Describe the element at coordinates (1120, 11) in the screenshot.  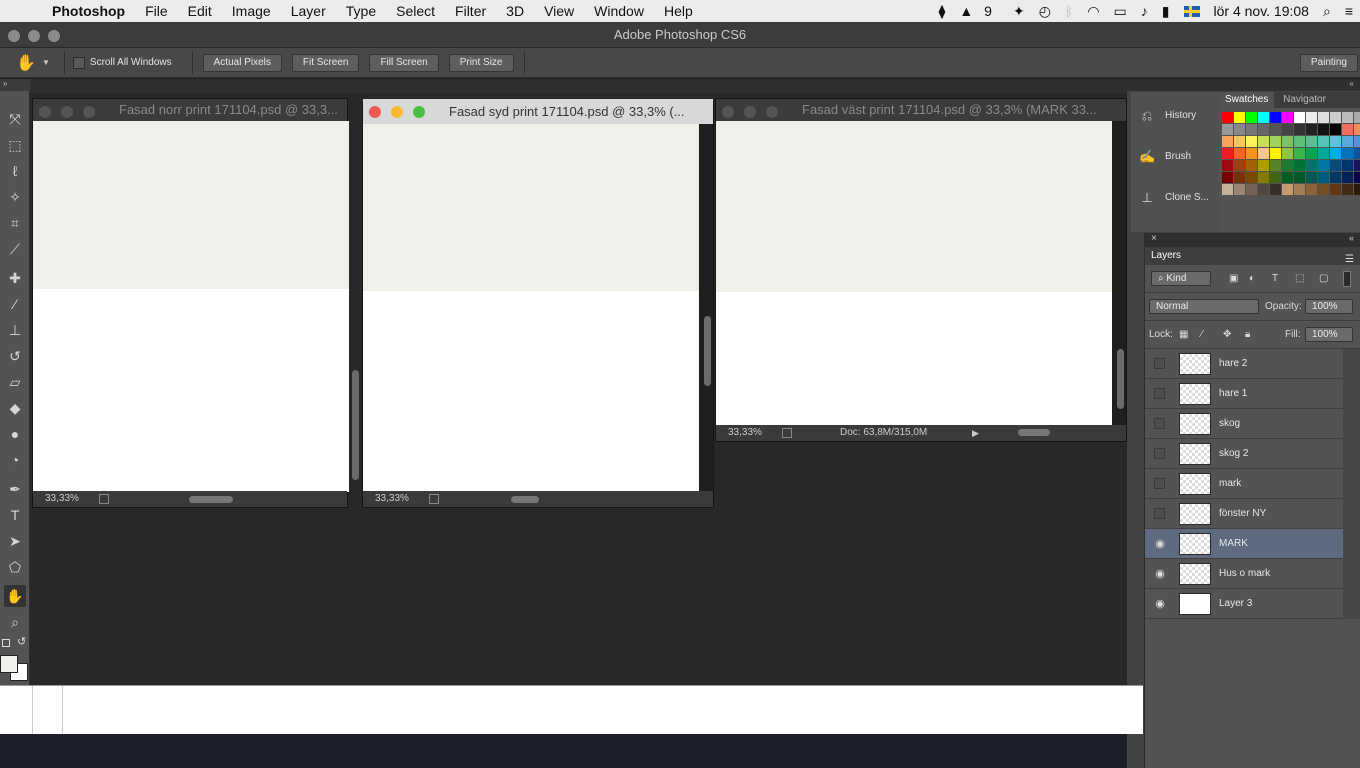
I see `airplay-icon: ▭` at that location.